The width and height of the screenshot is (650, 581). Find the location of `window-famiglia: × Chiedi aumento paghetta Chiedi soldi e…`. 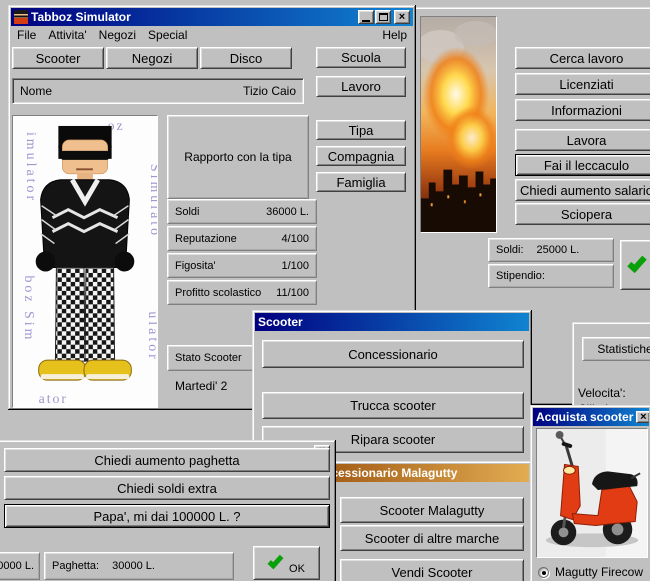

window-famiglia: × Chiedi aumento paghetta Chiedi soldi e… is located at coordinates (168, 510).